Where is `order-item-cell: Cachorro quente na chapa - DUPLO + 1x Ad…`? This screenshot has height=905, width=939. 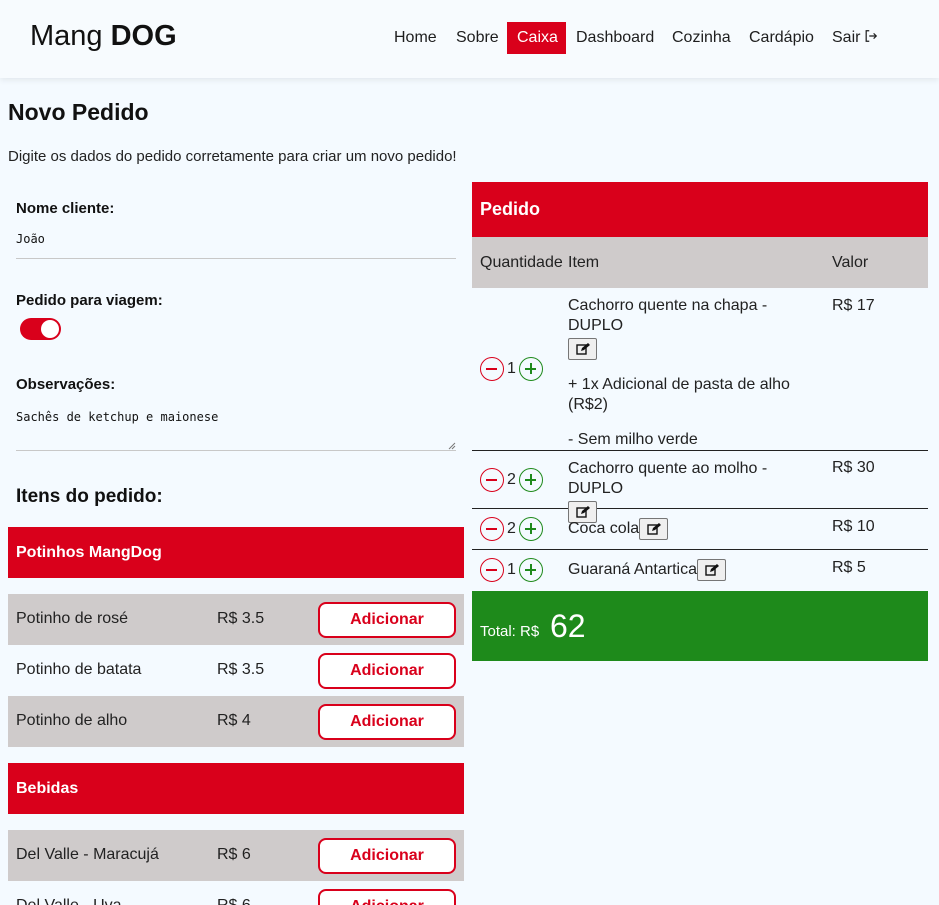
order-item-cell: Cachorro quente na chapa - DUPLO + 1x Ad… is located at coordinates (695, 373).